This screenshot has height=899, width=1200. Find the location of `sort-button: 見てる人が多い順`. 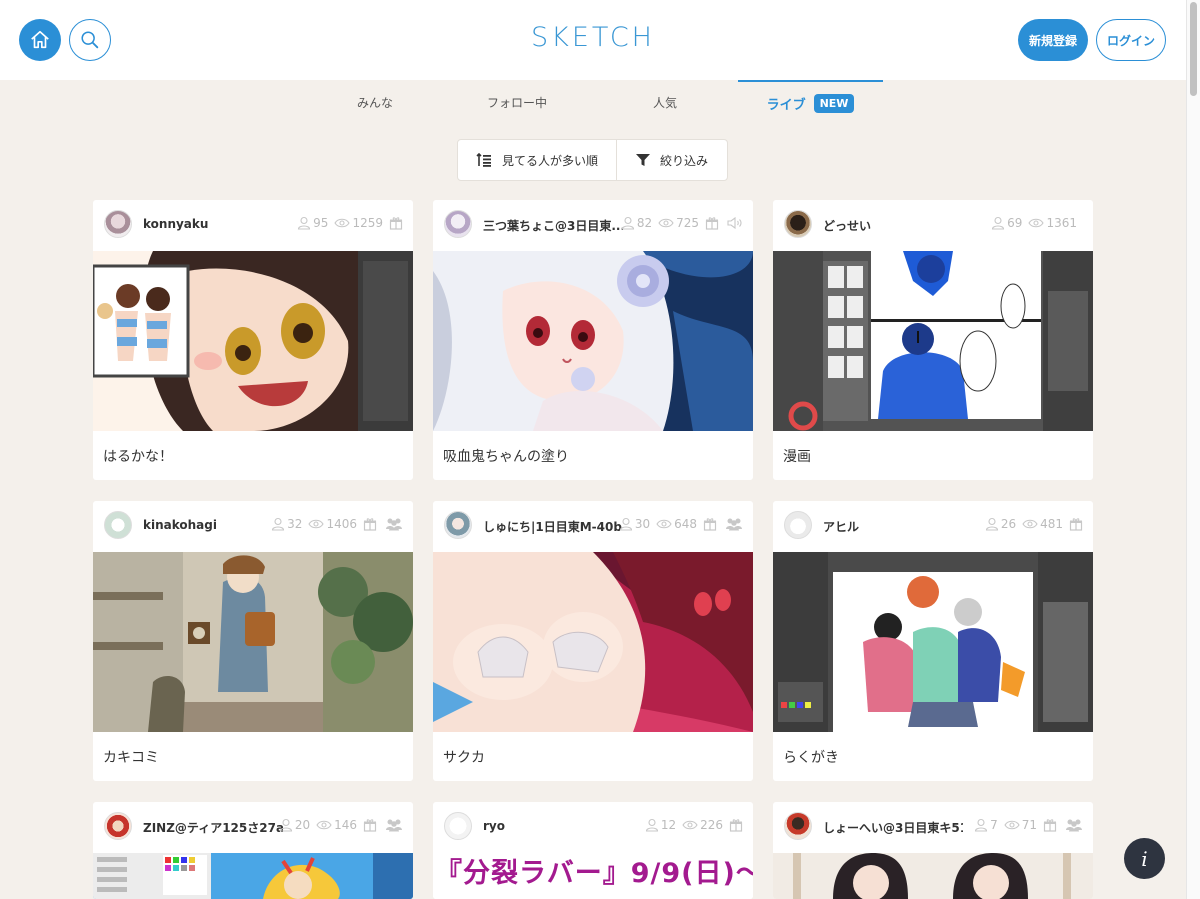

sort-button: 見てる人が多い順 is located at coordinates (537, 160).